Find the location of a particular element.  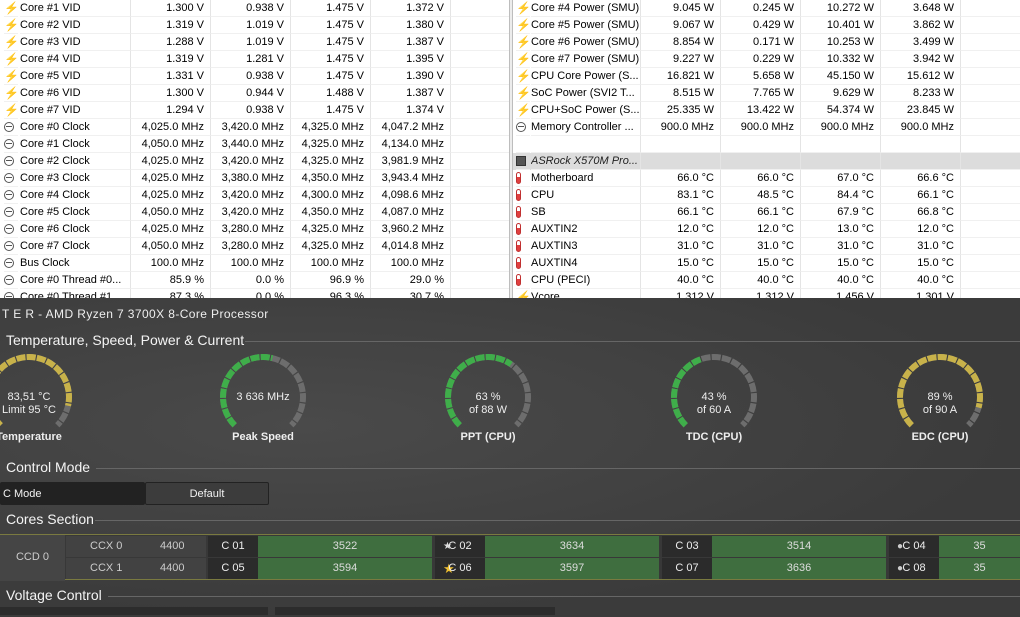

core-cell-c05: C 05 3594 is located at coordinates (320, 568).